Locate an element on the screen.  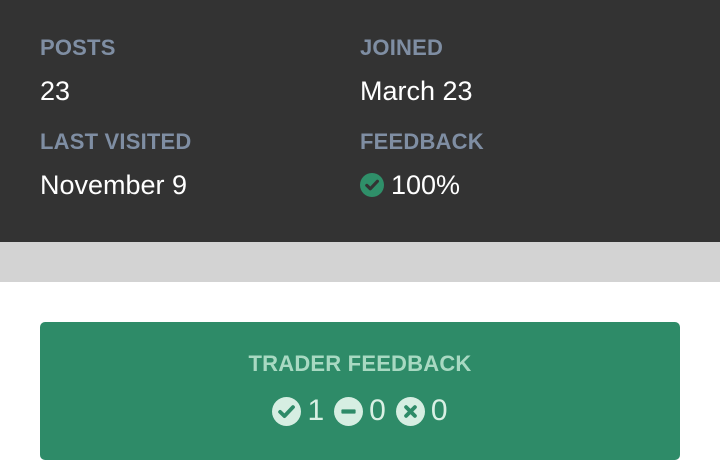
trader-feedback-counts: 1 0 0 is located at coordinates (360, 411).